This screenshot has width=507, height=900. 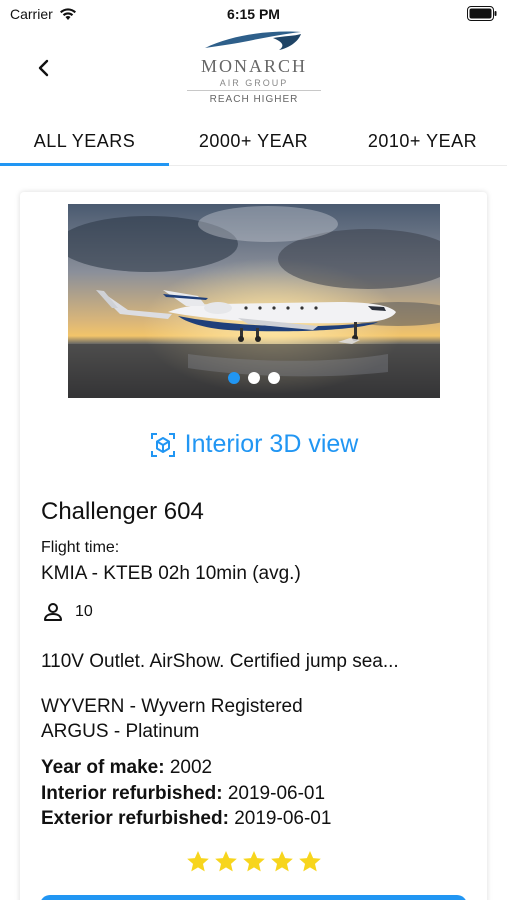 I want to click on rating-stars, so click(x=253, y=862).